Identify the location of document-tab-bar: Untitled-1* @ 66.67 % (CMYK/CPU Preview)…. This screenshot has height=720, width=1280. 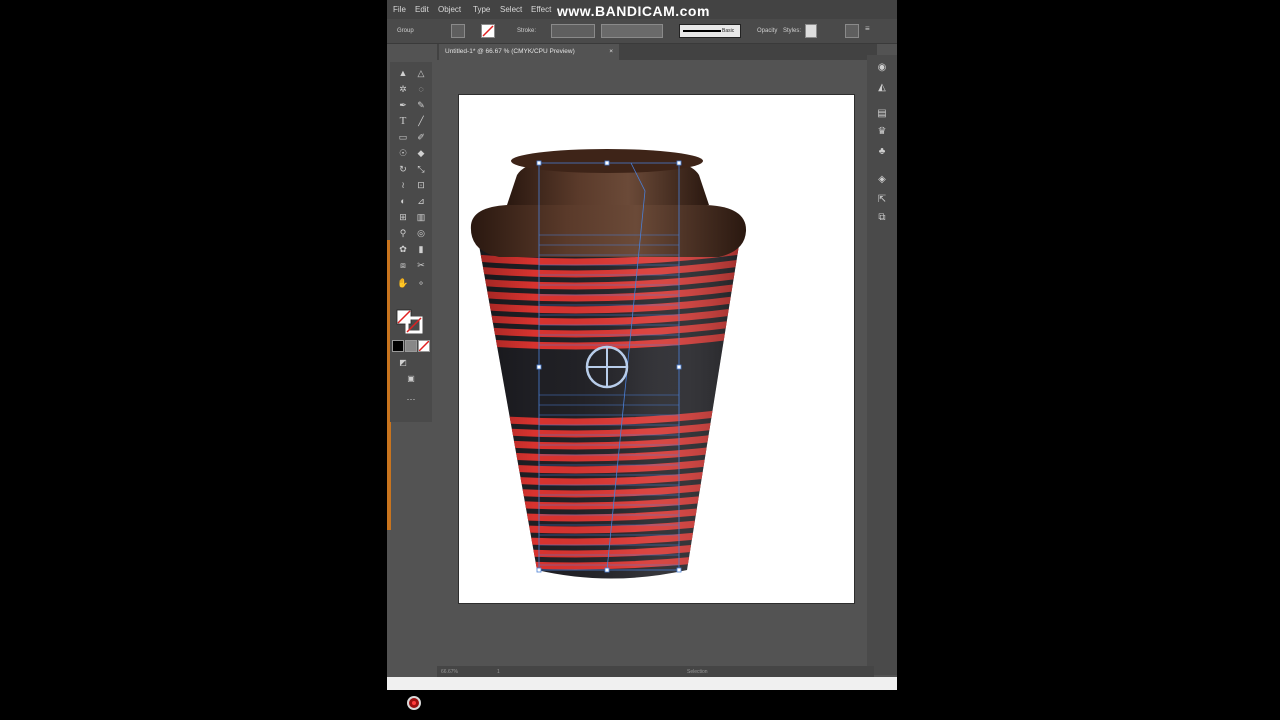
(657, 52).